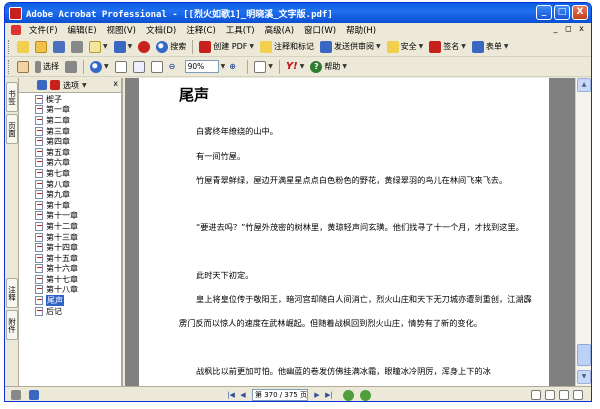  I want to click on tab-attachments: 附件, so click(12, 325).